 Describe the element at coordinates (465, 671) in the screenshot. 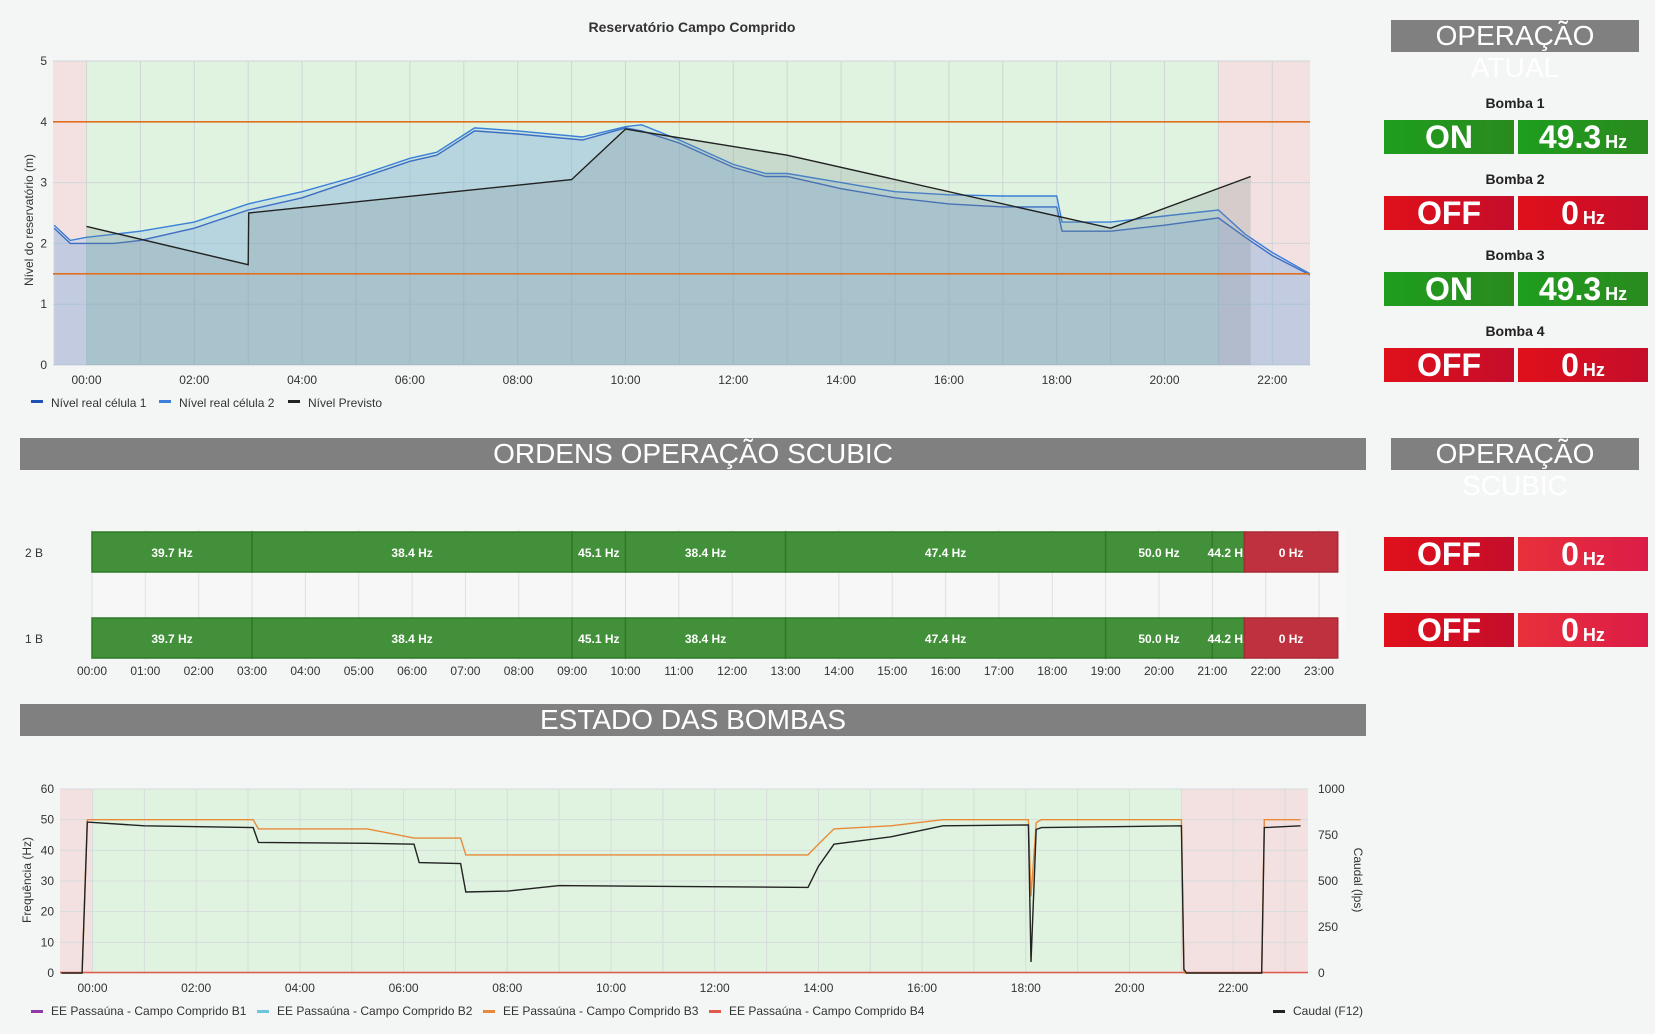

I see `scubic-x-tick: 07:00` at that location.